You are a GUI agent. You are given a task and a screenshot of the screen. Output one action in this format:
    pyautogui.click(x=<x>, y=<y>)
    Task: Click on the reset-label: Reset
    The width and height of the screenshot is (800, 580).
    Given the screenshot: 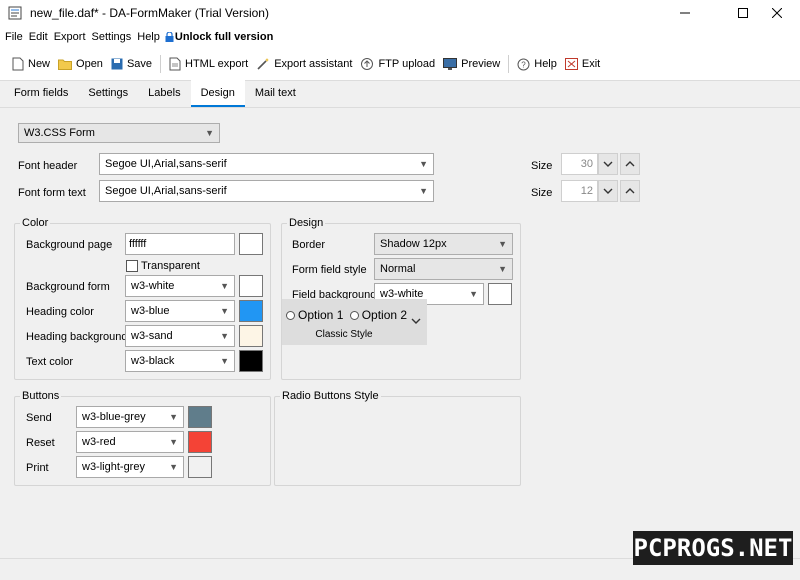 What is the action you would take?
    pyautogui.click(x=40, y=443)
    